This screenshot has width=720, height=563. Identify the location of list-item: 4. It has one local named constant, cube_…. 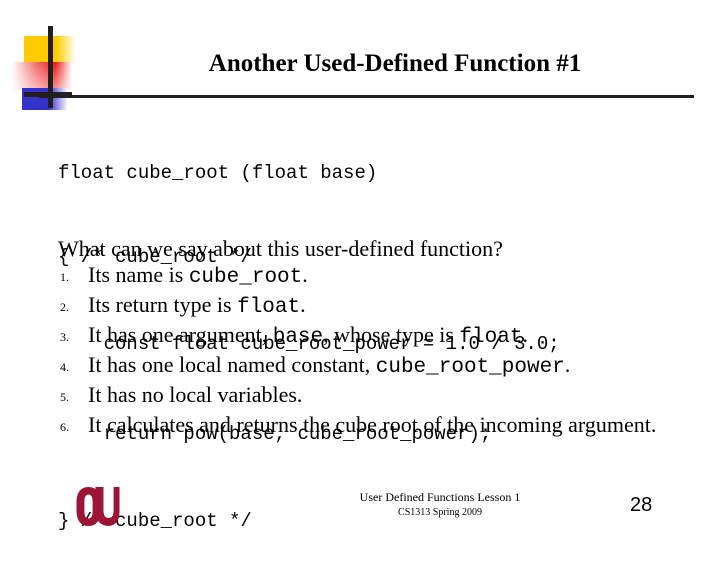
(378, 367).